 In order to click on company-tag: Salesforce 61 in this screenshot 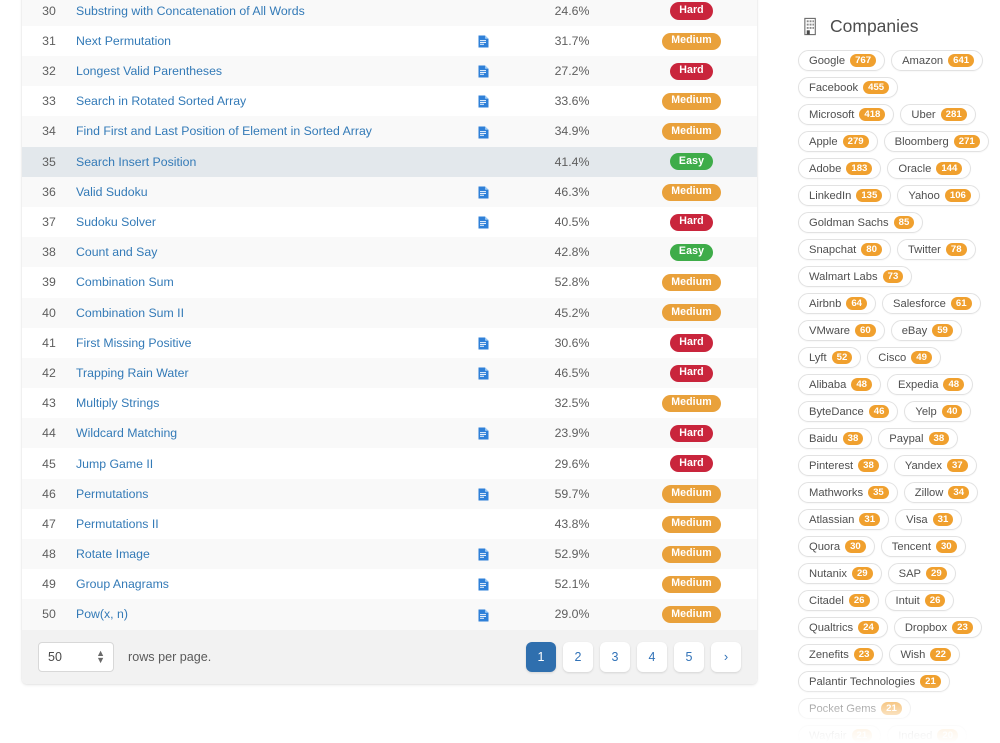, I will do `click(931, 303)`.